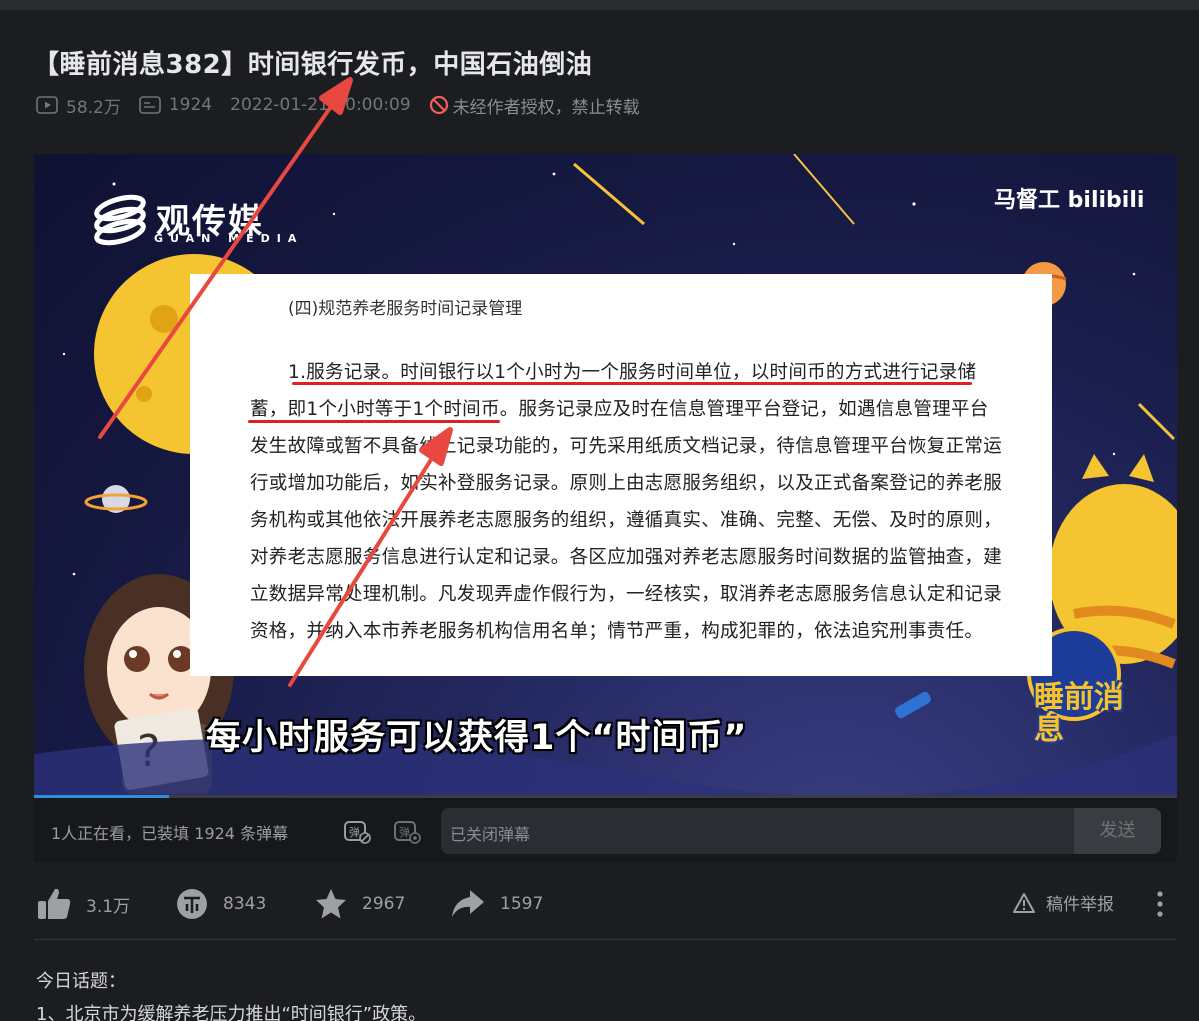 This screenshot has height=1021, width=1199. Describe the element at coordinates (438, 105) in the screenshot. I see `no-entry-icon` at that location.